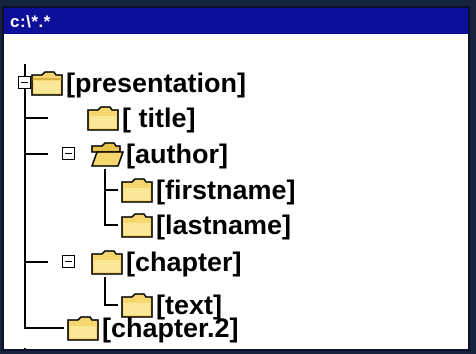 Image resolution: width=476 pixels, height=354 pixels. I want to click on tree-node-label: [ title], so click(159, 118).